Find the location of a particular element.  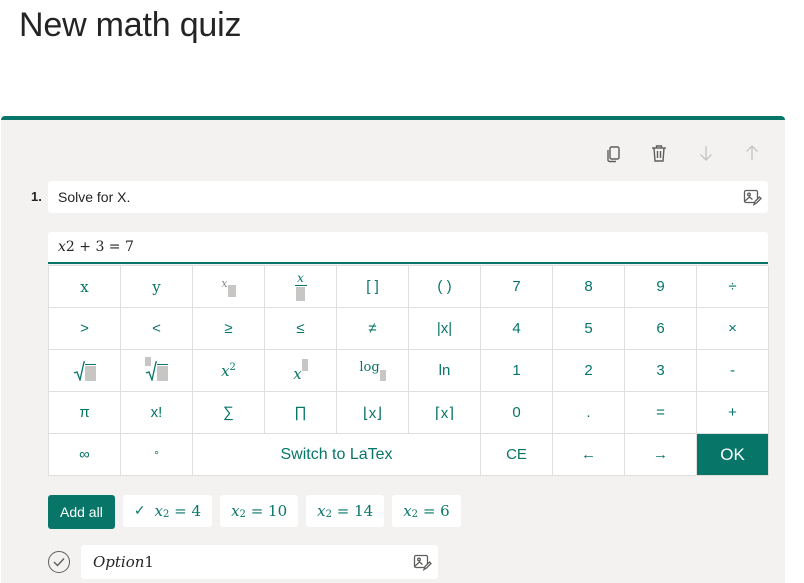

option-input: Option1 is located at coordinates (259, 562).